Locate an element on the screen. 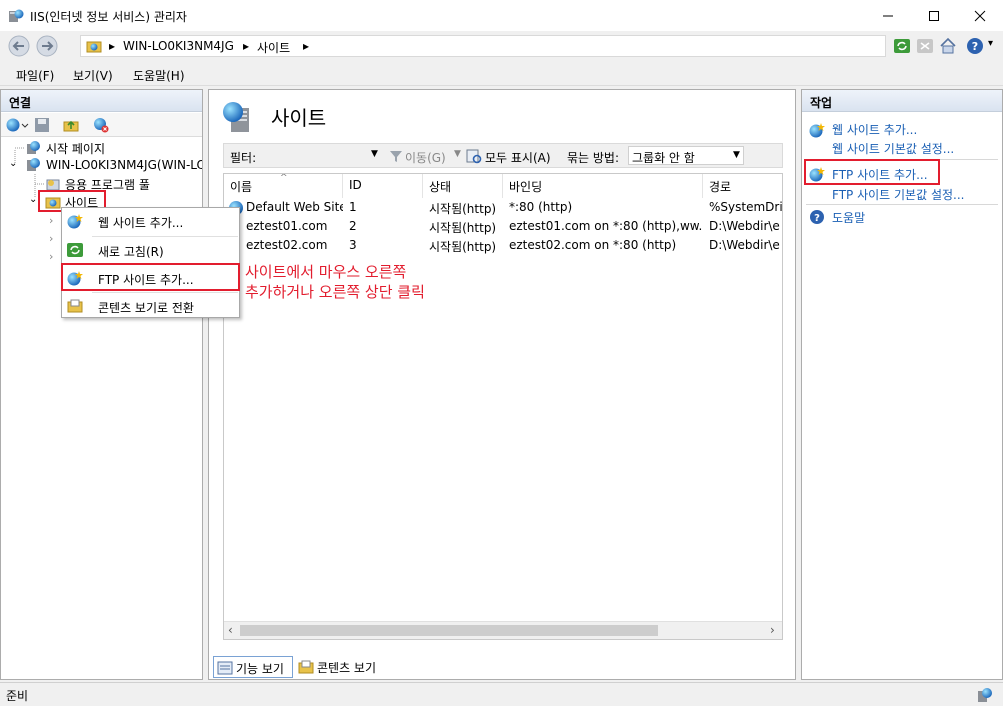 This screenshot has height=706, width=1003. group-by-label: 묶는 방법: is located at coordinates (593, 158).